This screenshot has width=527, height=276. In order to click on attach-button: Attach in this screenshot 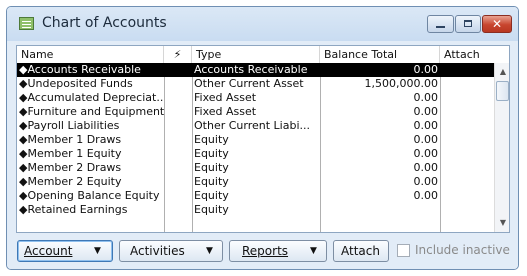, I will do `click(361, 251)`.